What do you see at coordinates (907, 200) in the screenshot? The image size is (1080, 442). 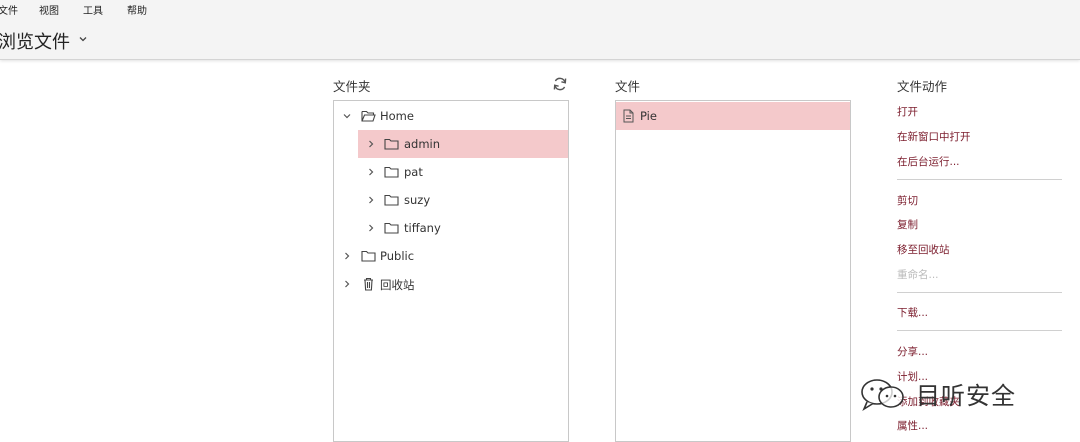 I see `action-cut: 剪切` at bounding box center [907, 200].